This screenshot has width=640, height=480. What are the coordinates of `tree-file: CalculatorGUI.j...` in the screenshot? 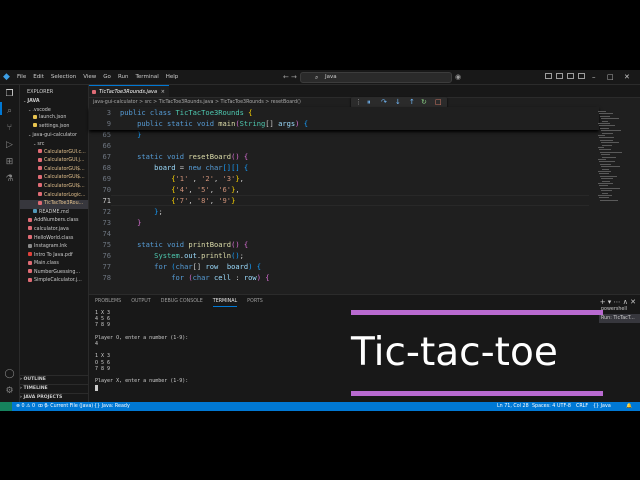 It's located at (54, 161).